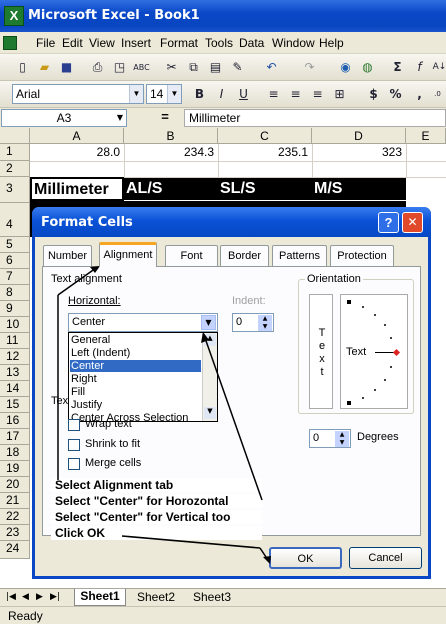 The height and width of the screenshot is (624, 446). I want to click on menu-tools: Tools, so click(219, 43).